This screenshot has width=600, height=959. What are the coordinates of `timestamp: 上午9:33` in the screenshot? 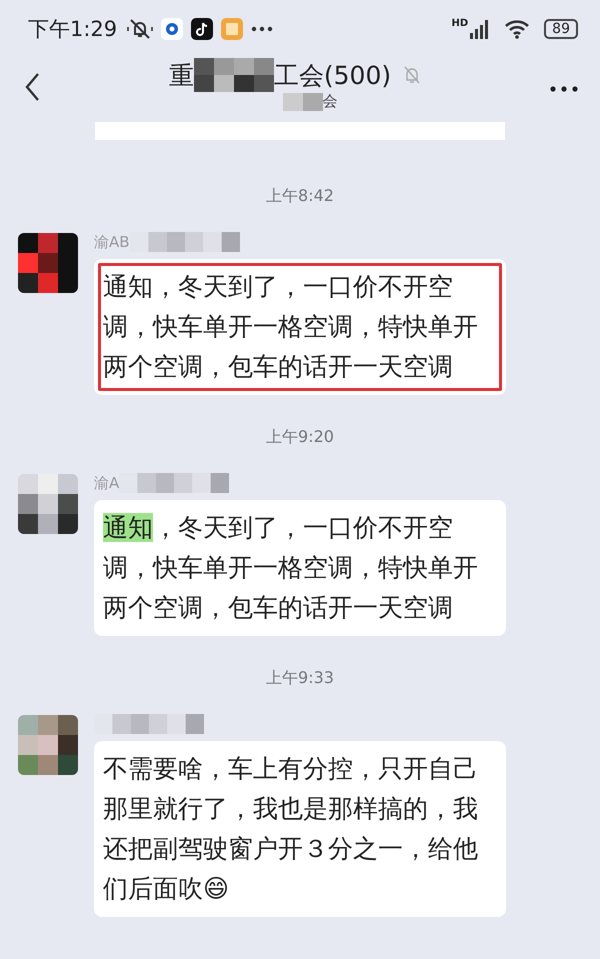 It's located at (300, 678).